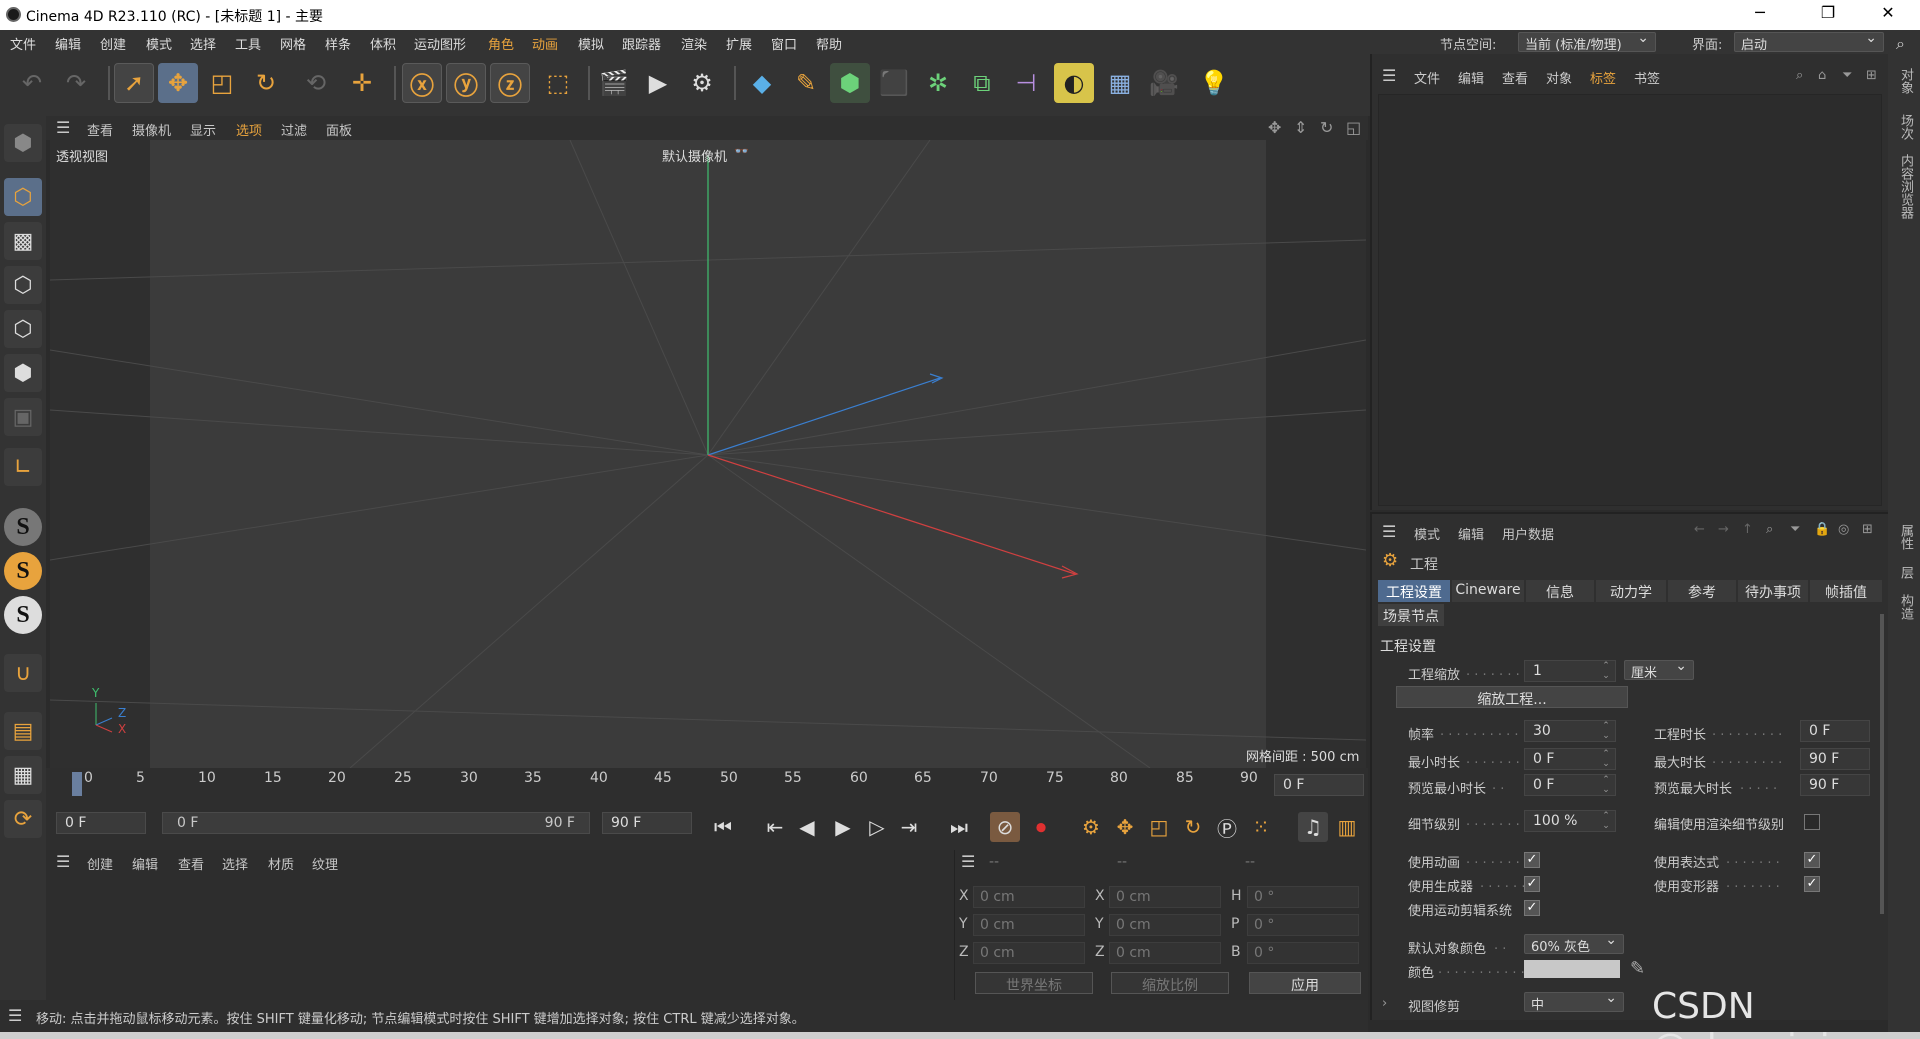 Image resolution: width=1920 pixels, height=1039 pixels. I want to click on obj-menu-object: 对象, so click(1559, 77).